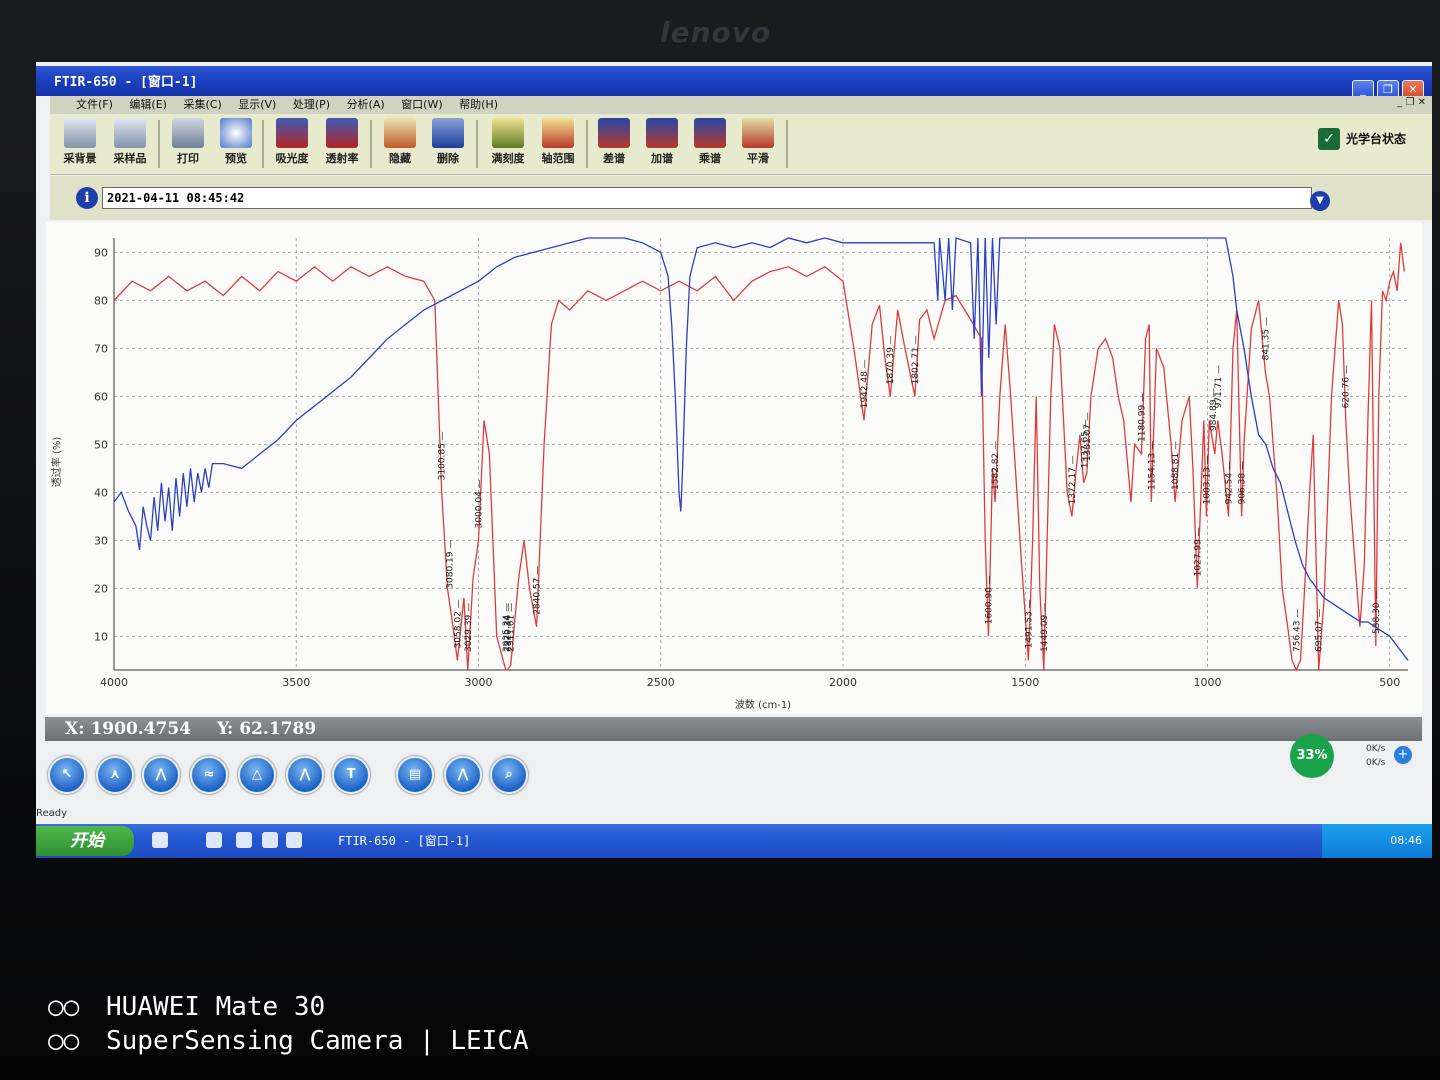 The height and width of the screenshot is (1080, 1440). Describe the element at coordinates (101, 300) in the screenshot. I see `y-tick-label: 80` at that location.